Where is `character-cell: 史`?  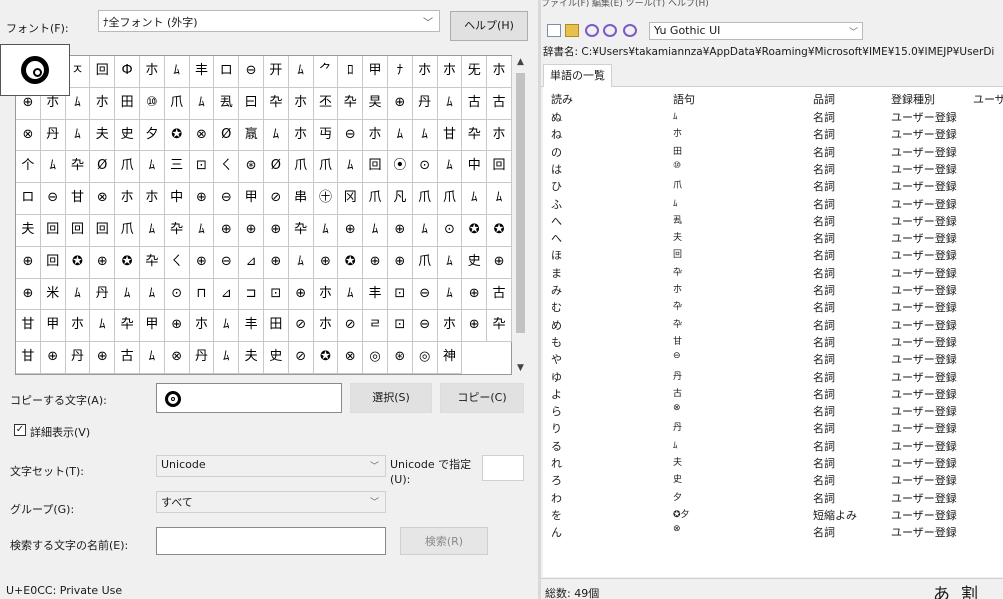 character-cell: 史 is located at coordinates (475, 262).